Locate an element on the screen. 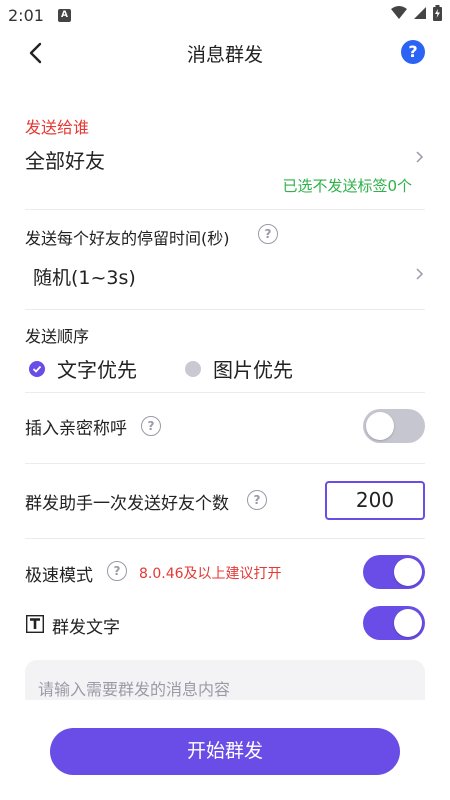 The width and height of the screenshot is (450, 800). radio-label: 文字优先 is located at coordinates (97, 370).